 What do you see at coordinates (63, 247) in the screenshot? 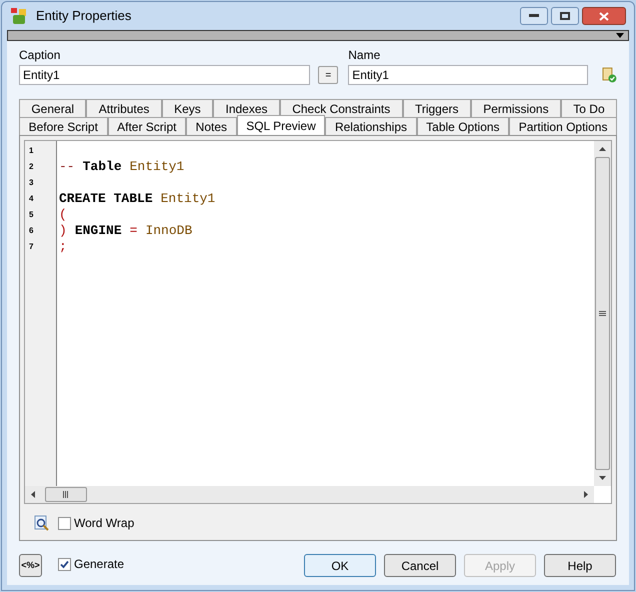
I see `code-token: ;` at bounding box center [63, 247].